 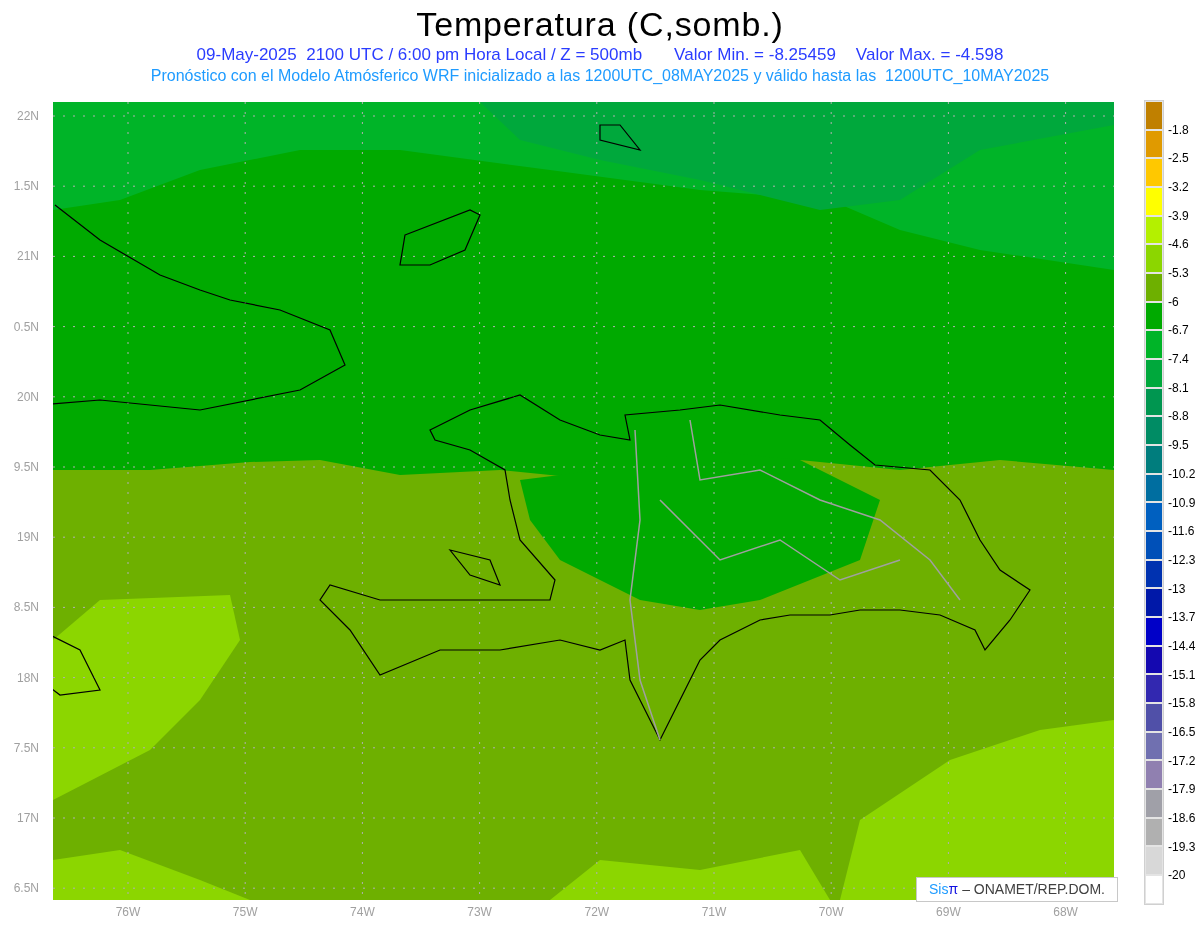 What do you see at coordinates (1178, 359) in the screenshot?
I see `scale-label: -7.4` at bounding box center [1178, 359].